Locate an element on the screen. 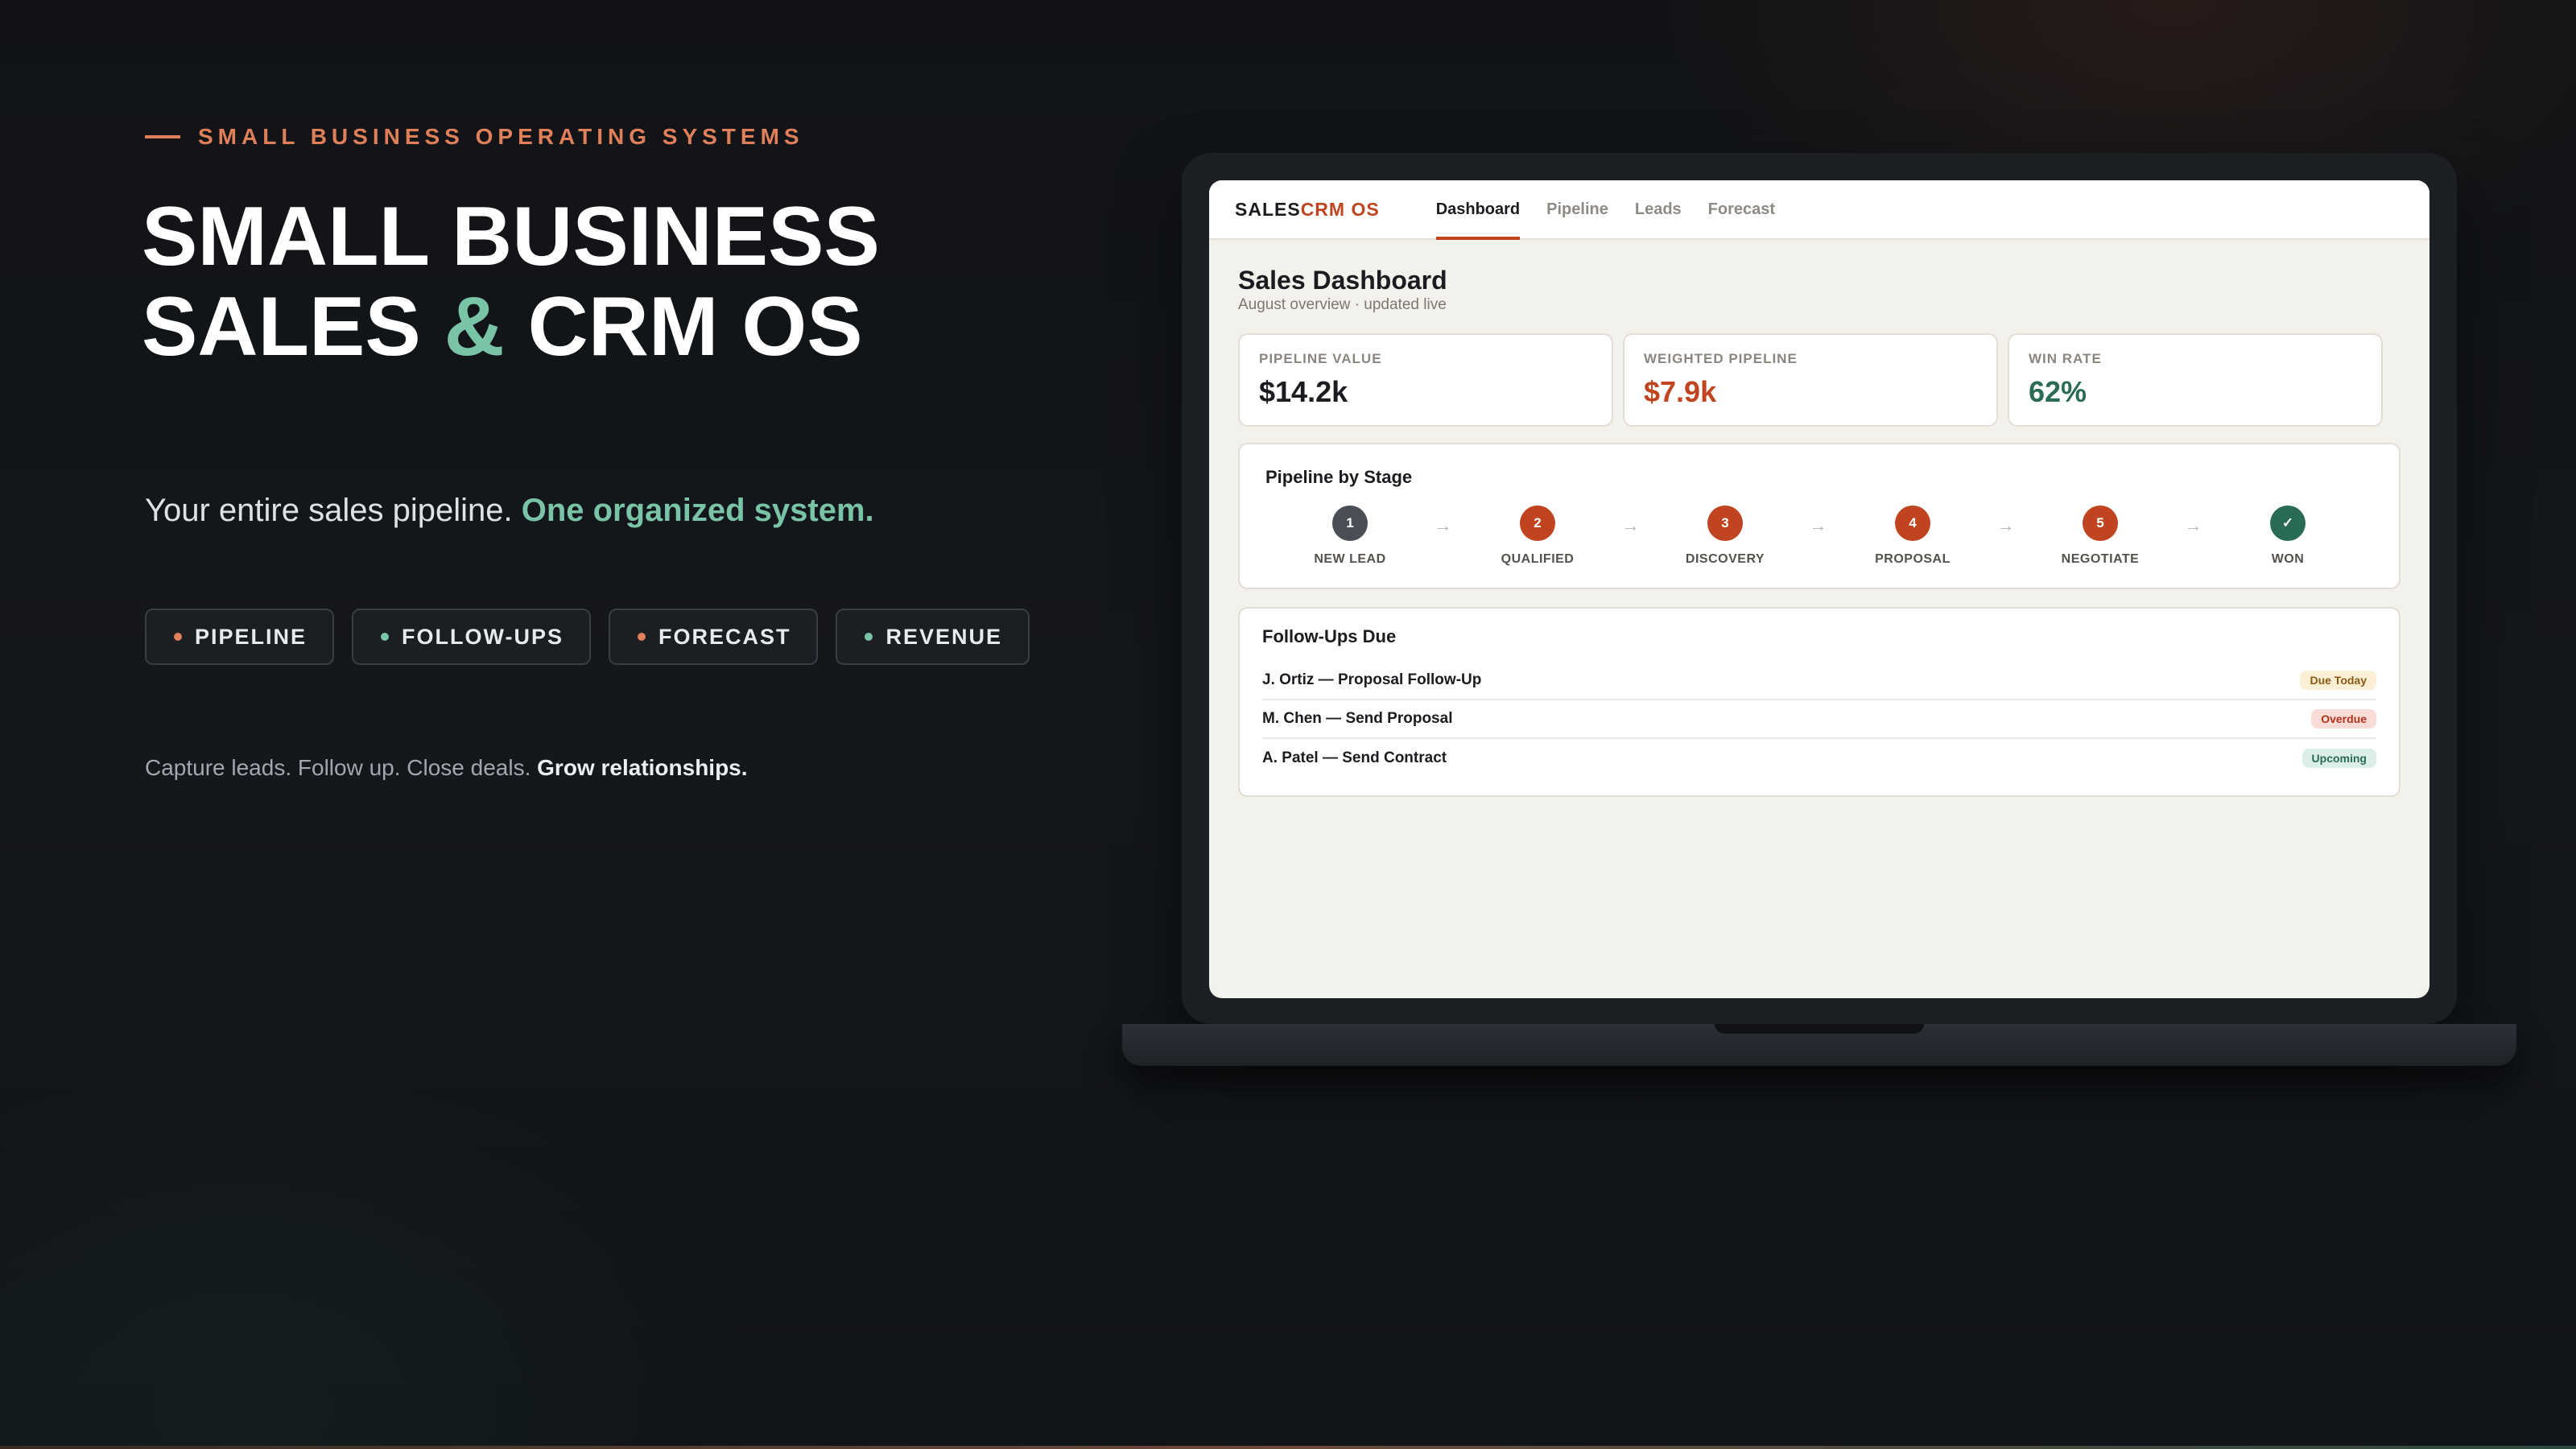 Image resolution: width=2576 pixels, height=1449 pixels. tab-dashboard: Dashboard is located at coordinates (1478, 210).